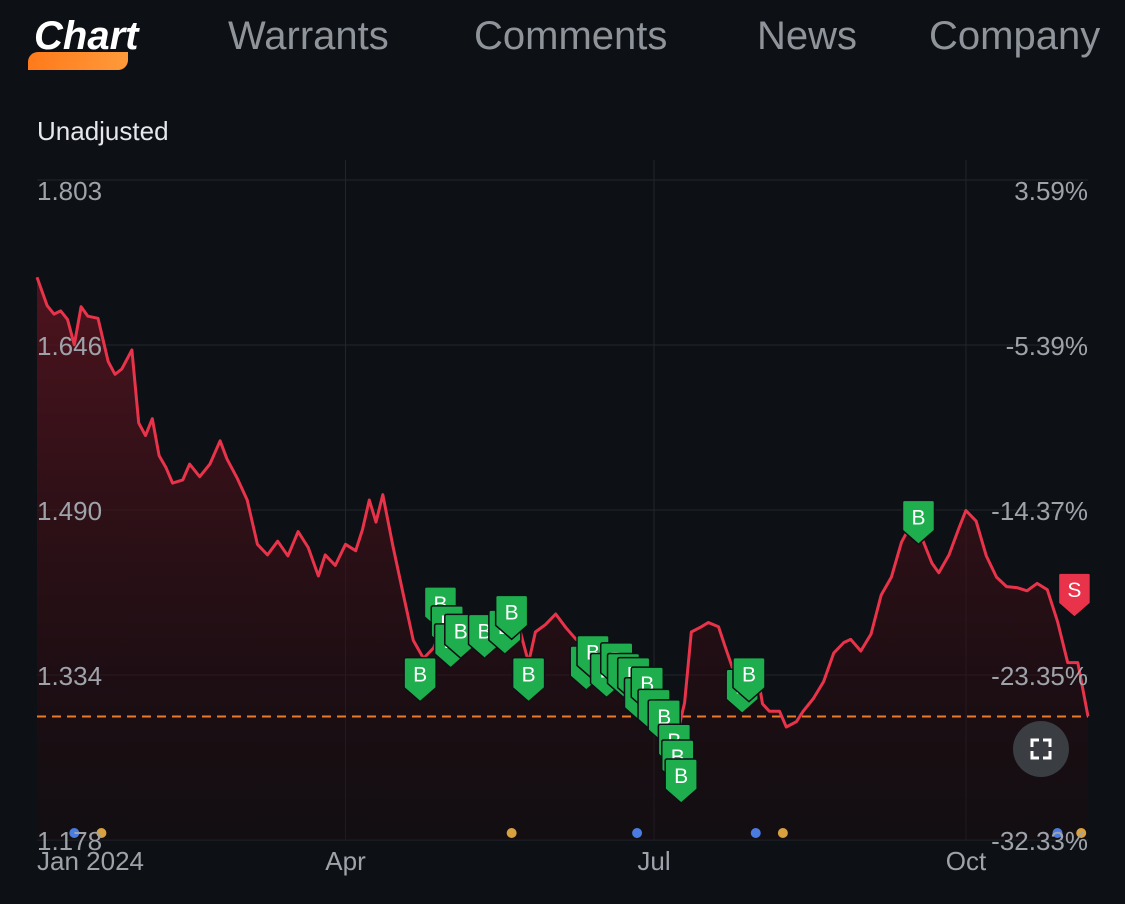 The height and width of the screenshot is (904, 1125). Describe the element at coordinates (69, 346) in the screenshot. I see `y-tick-label-left: 1.646` at that location.